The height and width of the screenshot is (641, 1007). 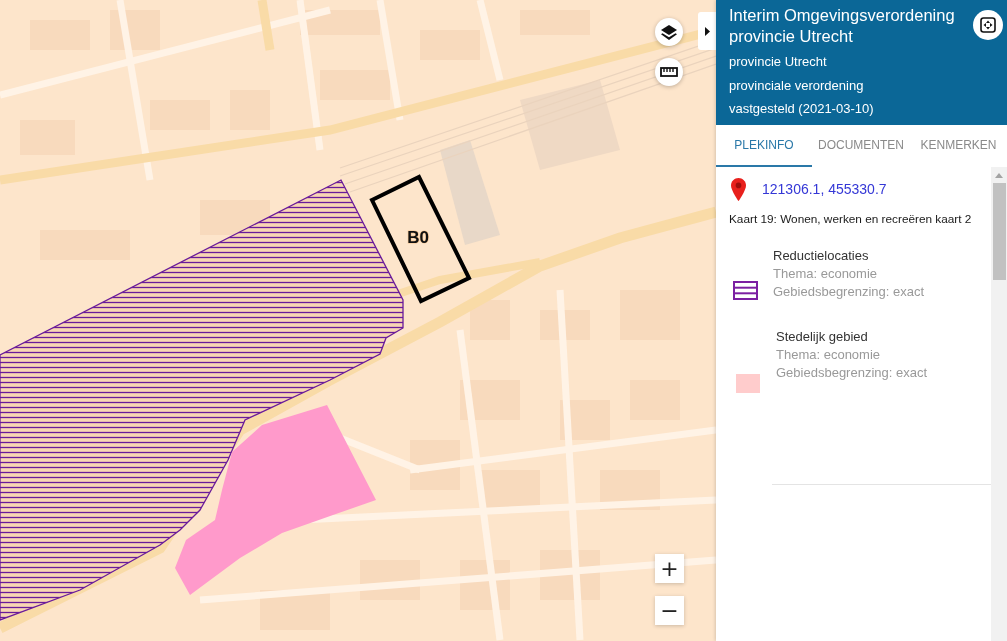 I want to click on zoom-in-button: +, so click(x=669, y=568).